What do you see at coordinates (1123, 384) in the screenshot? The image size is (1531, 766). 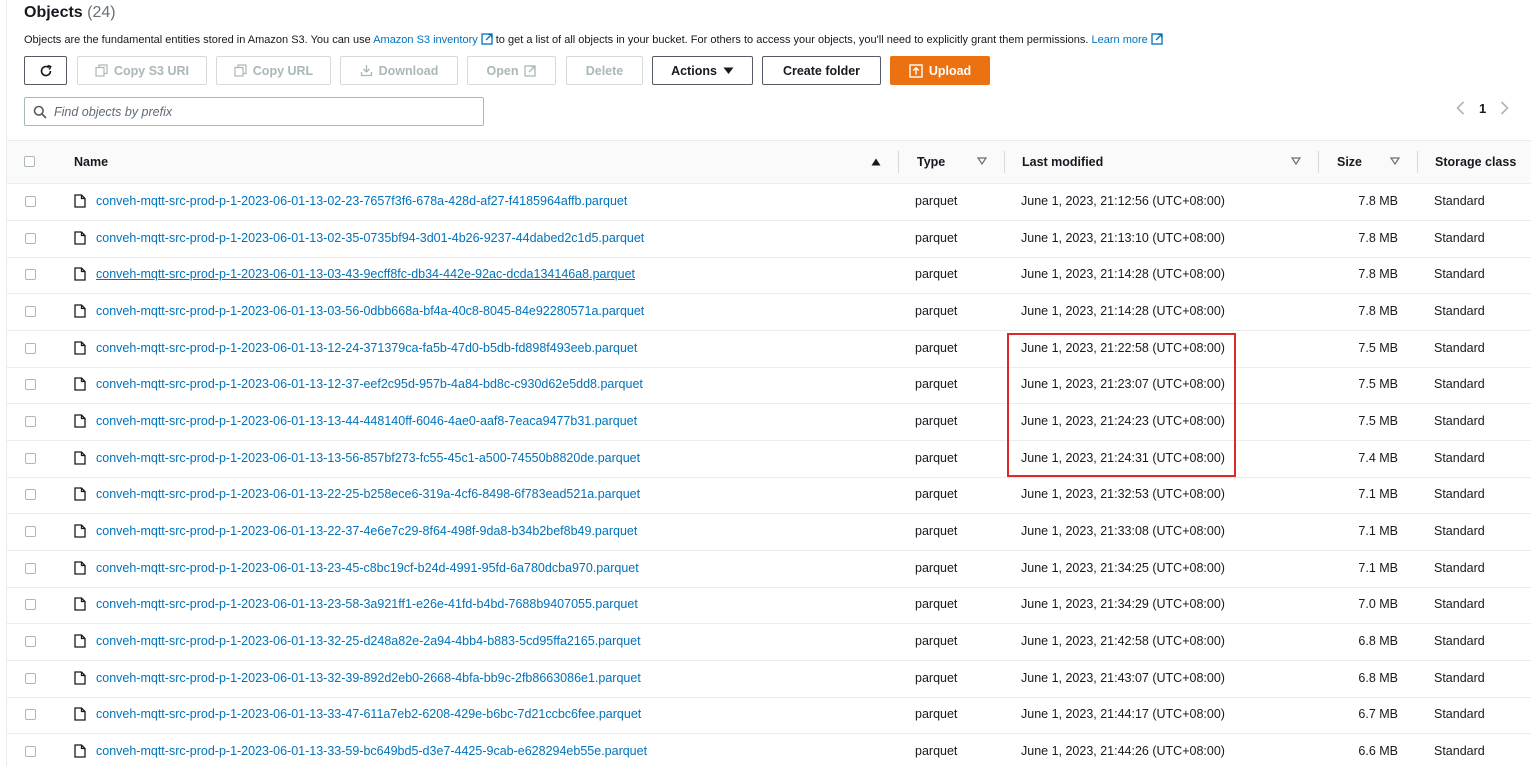 I see `object-last-modified: June 1, 2023, 21:23:07 (UTC+08:00)` at bounding box center [1123, 384].